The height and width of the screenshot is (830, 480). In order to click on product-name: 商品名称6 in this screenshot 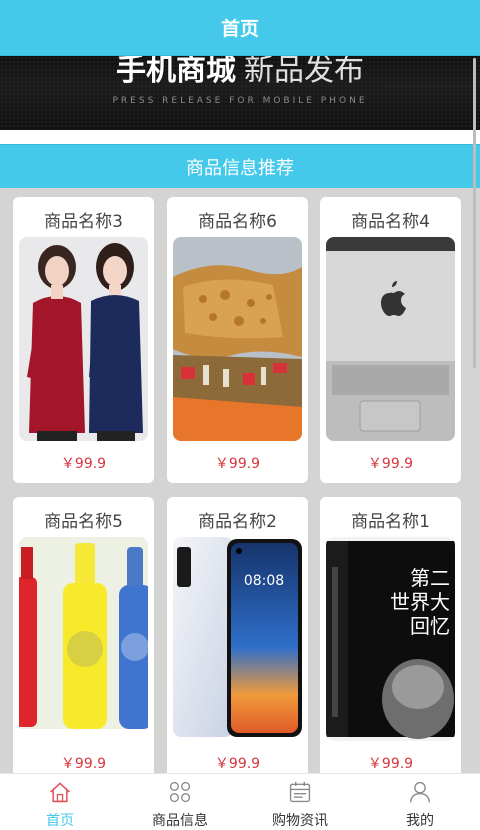, I will do `click(237, 222)`.